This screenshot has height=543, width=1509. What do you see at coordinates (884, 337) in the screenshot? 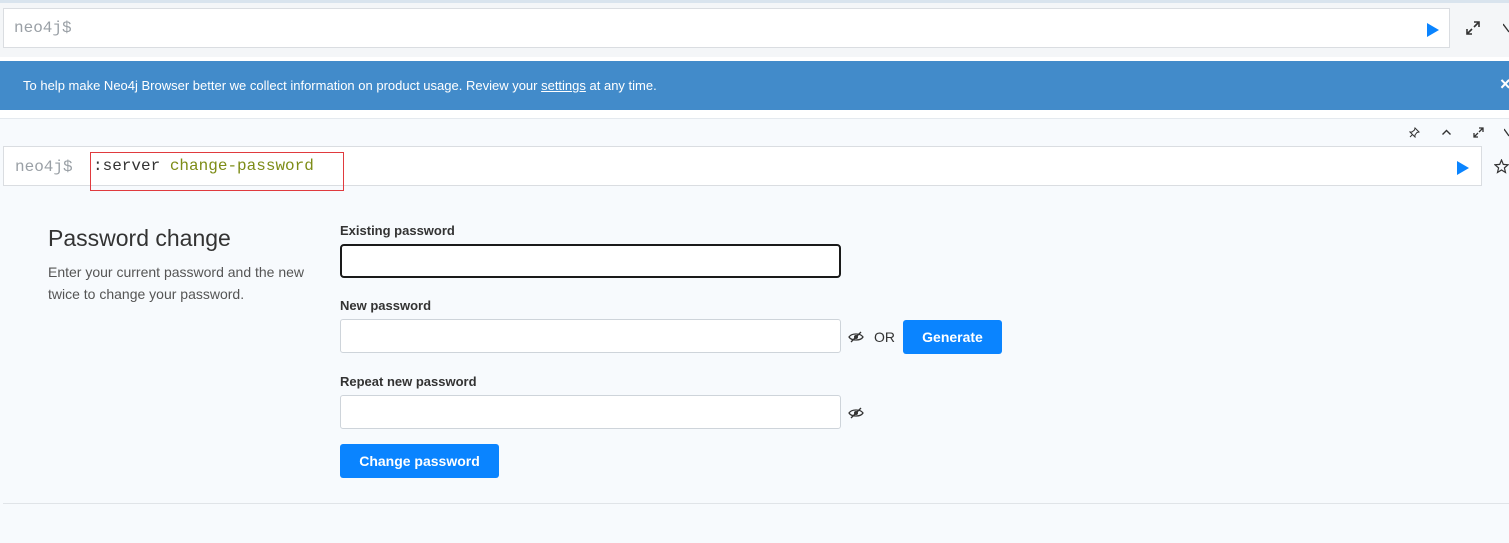
I see `or-separator: OR` at bounding box center [884, 337].